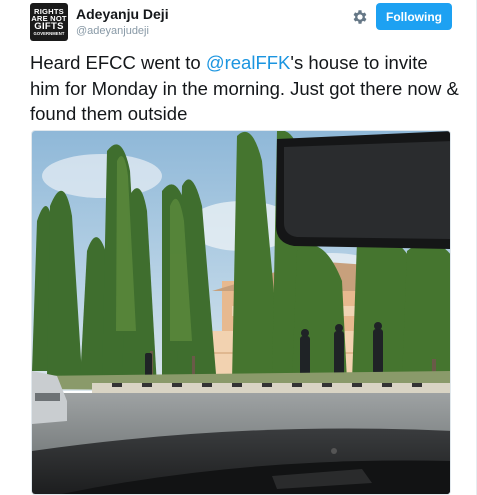 Image resolution: width=477 pixels, height=495 pixels. Describe the element at coordinates (49, 27) in the screenshot. I see `avatar-text-line: GIFTS` at that location.